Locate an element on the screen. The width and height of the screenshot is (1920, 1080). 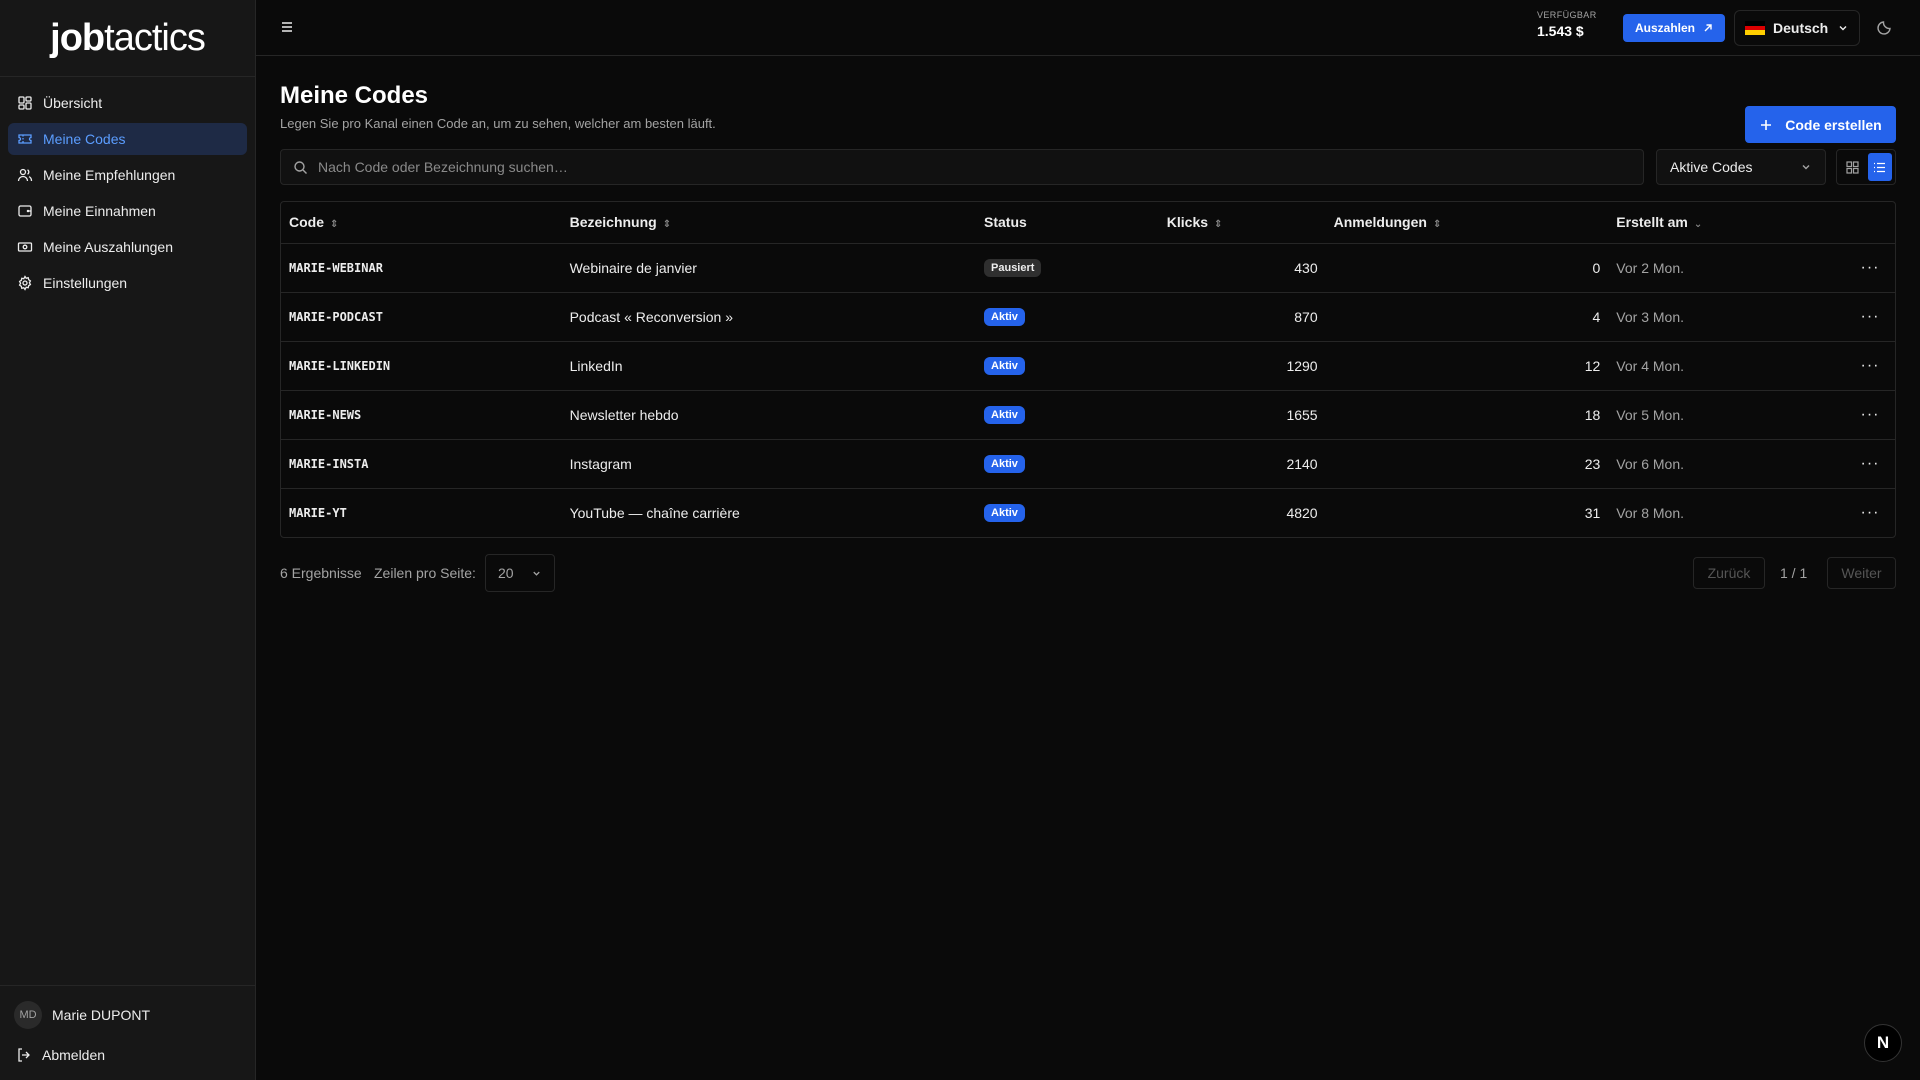
column-header-clicks: Klicks ⇕ is located at coordinates (1242, 223).